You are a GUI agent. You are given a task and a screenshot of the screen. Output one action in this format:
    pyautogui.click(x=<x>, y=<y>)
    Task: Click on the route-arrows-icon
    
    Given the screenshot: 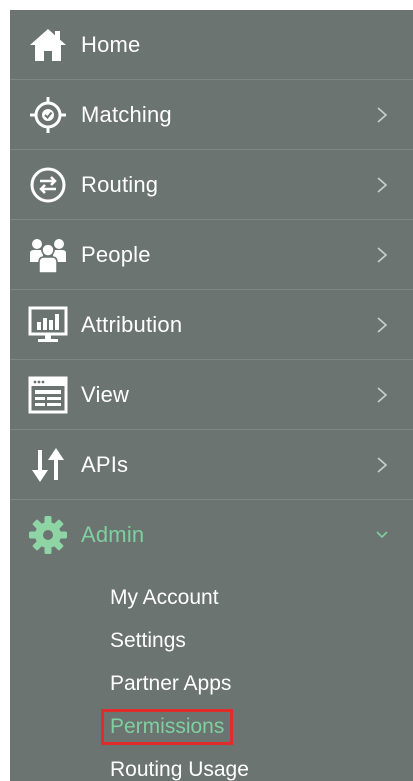 What is the action you would take?
    pyautogui.click(x=48, y=185)
    